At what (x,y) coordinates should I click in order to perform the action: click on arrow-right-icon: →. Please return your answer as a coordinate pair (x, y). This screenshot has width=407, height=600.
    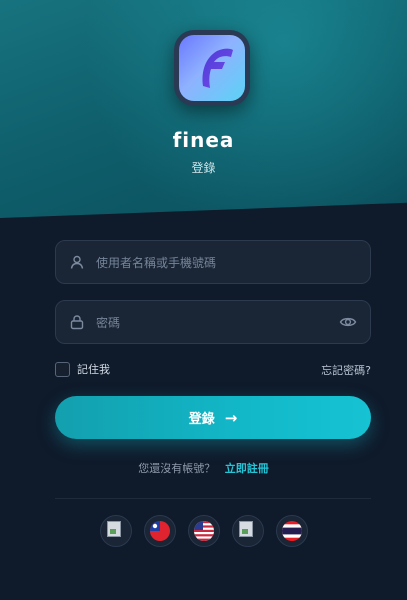
    Looking at the image, I should click on (231, 417).